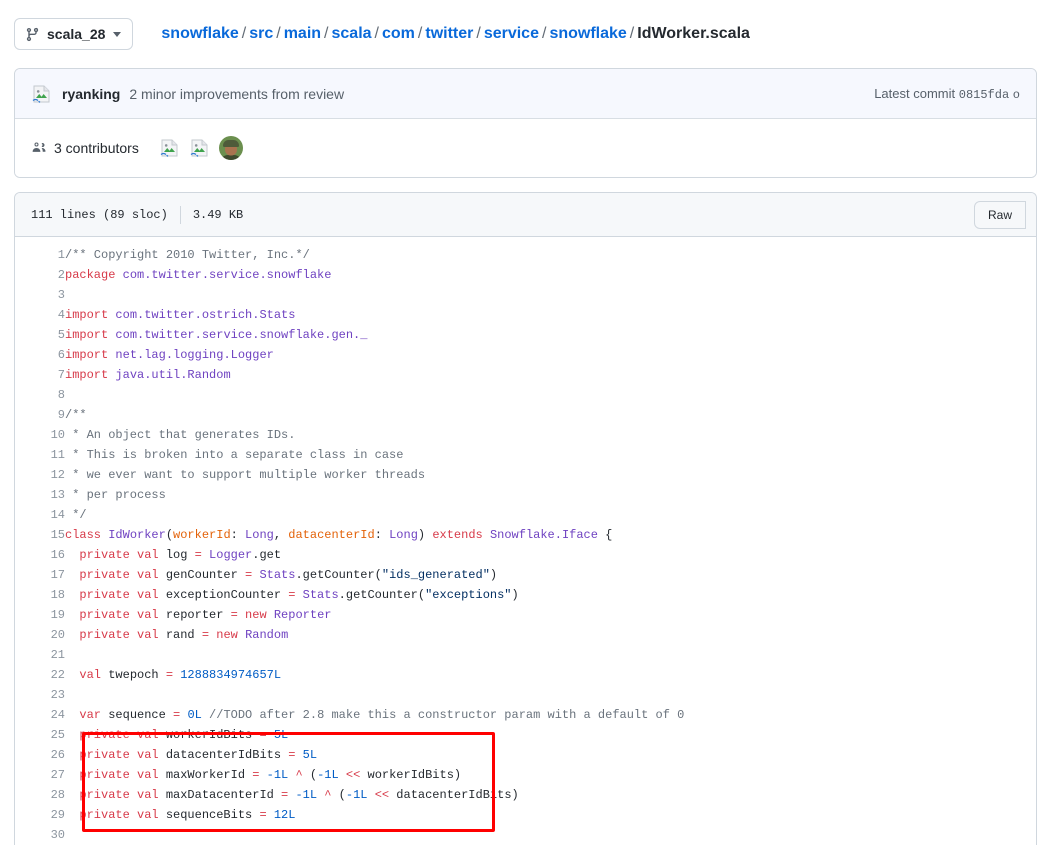 The image size is (1051, 847). What do you see at coordinates (457, 535) in the screenshot?
I see `code-token: extends` at bounding box center [457, 535].